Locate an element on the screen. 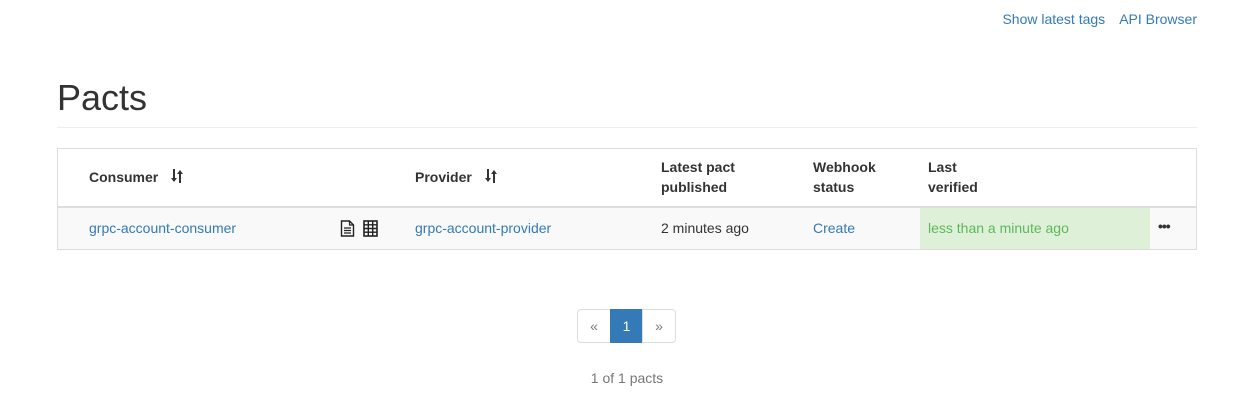 The width and height of the screenshot is (1249, 407). latest-pact-published: 2 minutes ago is located at coordinates (705, 228).